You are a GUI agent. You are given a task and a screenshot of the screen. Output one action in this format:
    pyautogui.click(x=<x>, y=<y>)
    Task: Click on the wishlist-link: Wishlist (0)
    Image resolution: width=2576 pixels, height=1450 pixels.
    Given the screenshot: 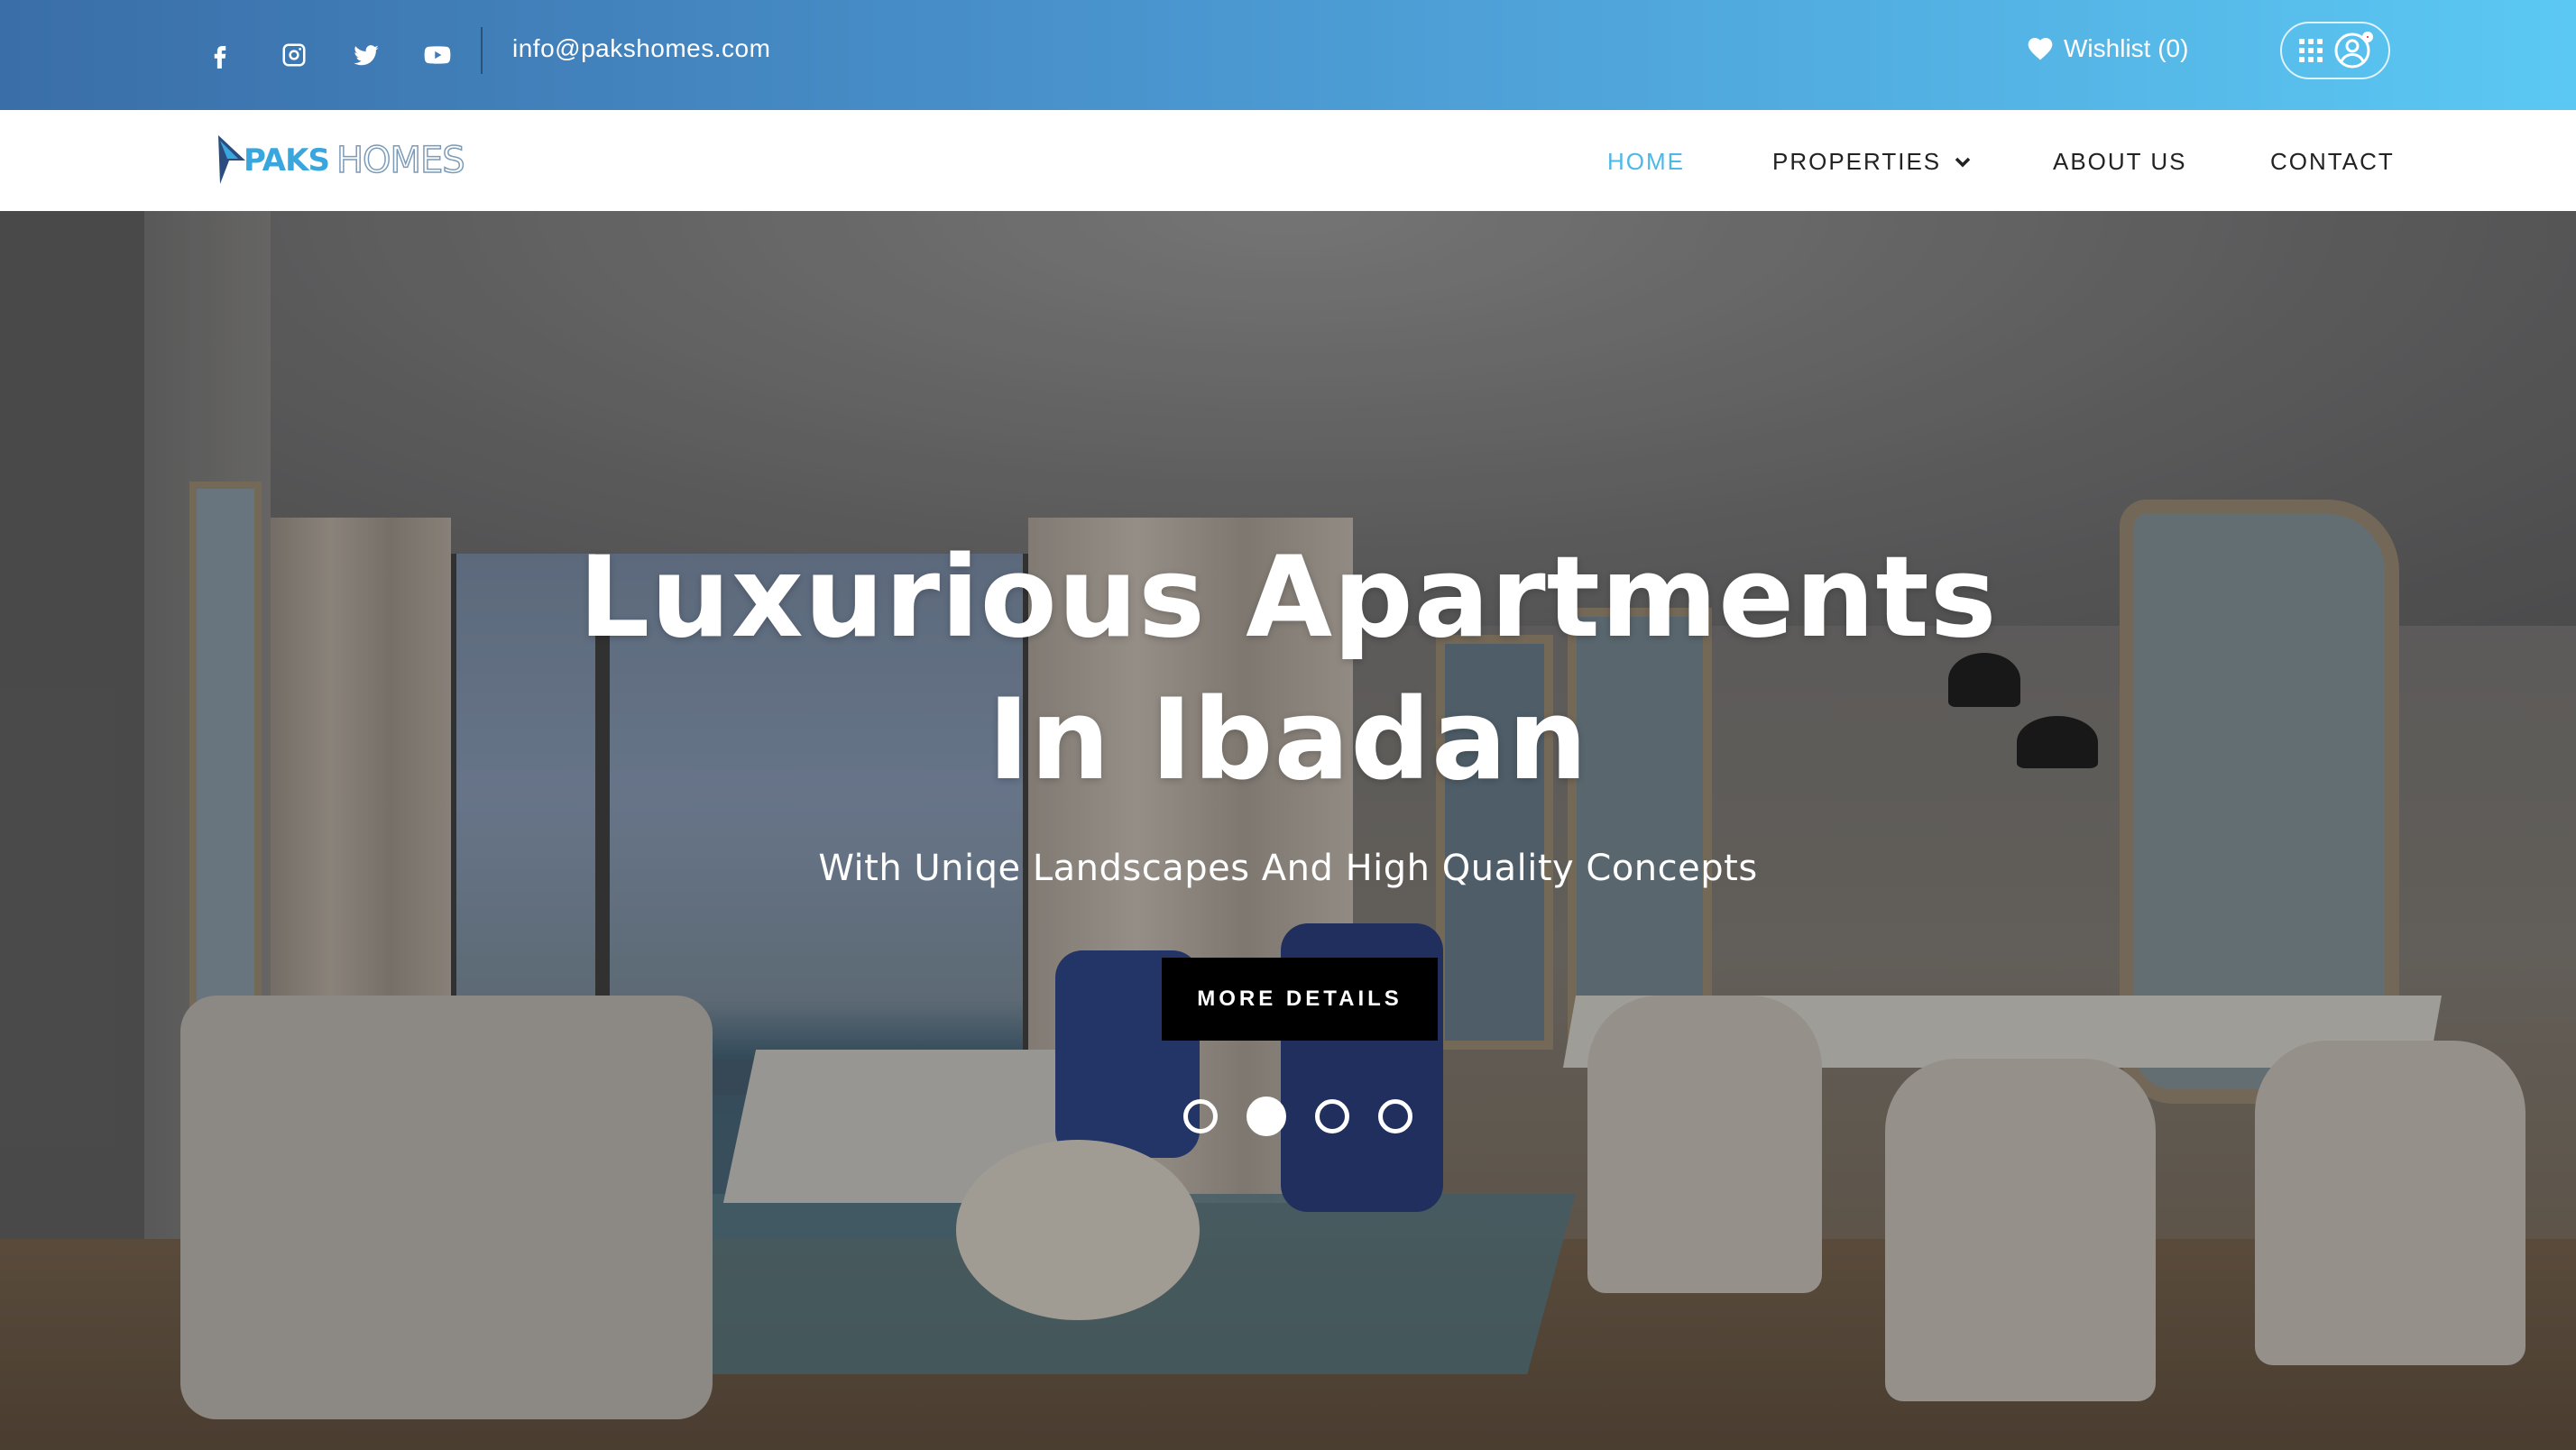 What is the action you would take?
    pyautogui.click(x=2107, y=48)
    